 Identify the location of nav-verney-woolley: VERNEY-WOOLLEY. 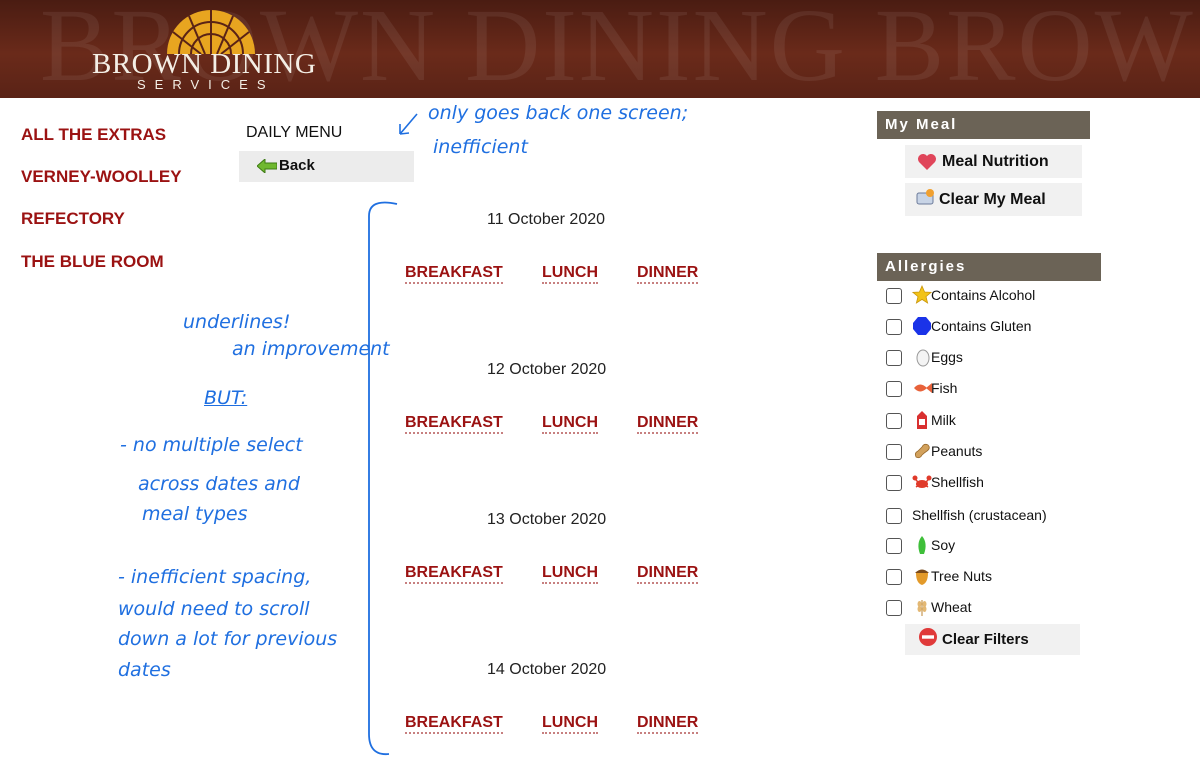
(101, 177).